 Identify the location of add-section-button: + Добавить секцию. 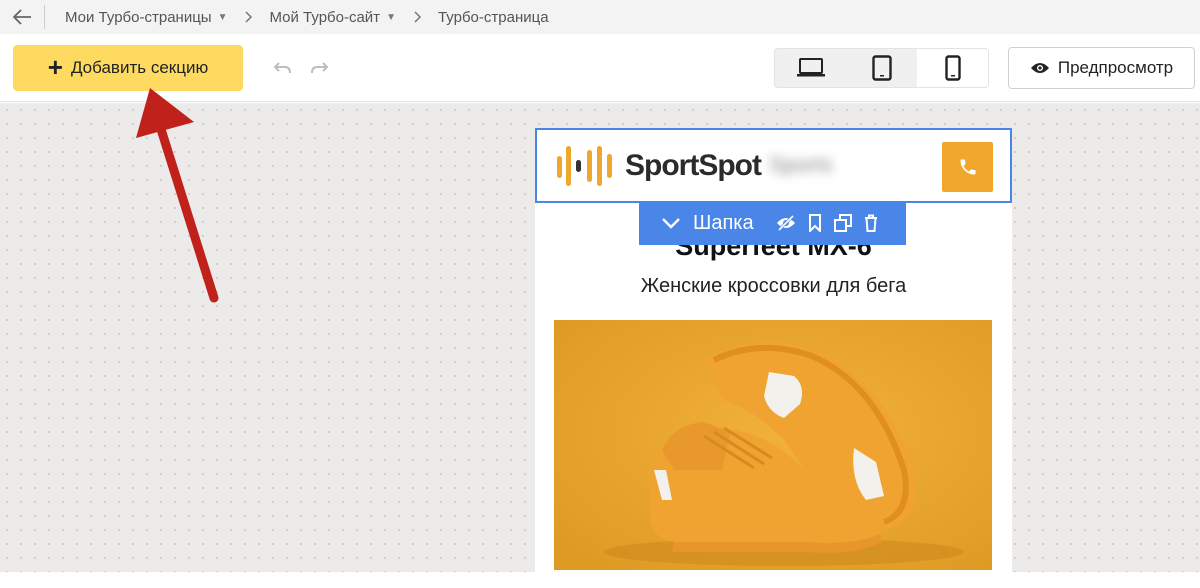
(128, 68).